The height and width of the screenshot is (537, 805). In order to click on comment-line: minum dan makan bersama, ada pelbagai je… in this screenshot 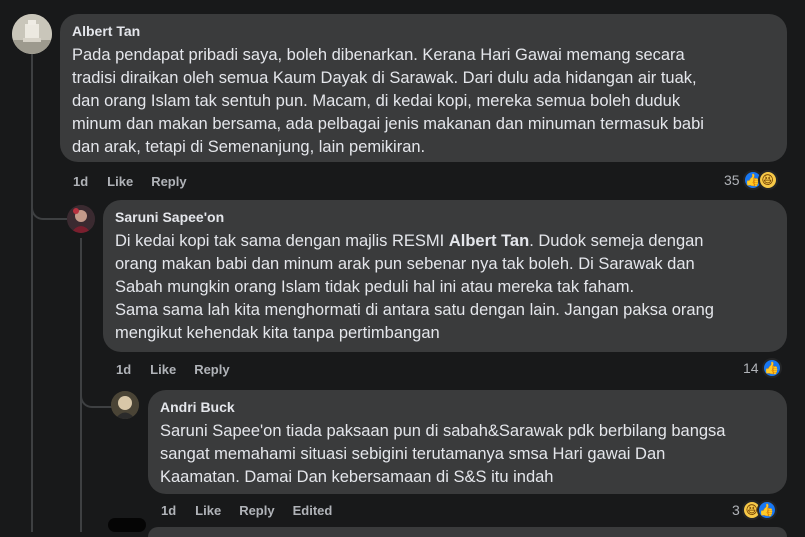, I will do `click(388, 124)`.